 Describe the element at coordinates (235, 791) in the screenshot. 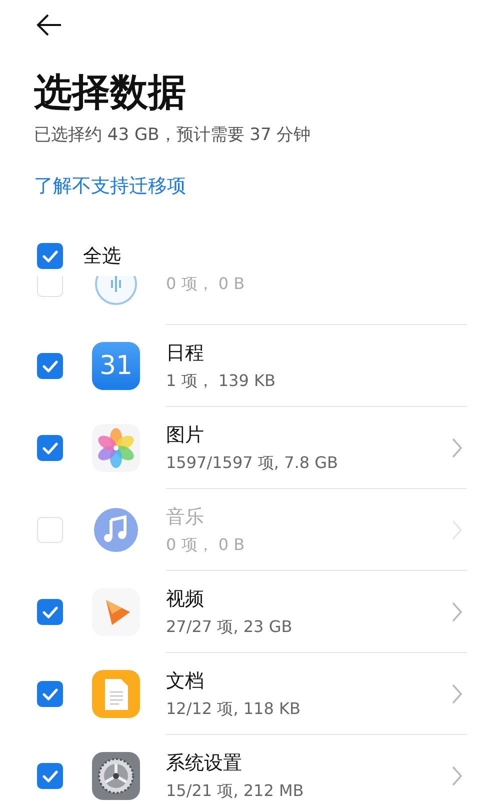

I see `item-detail: 15/21 项, 212 MB` at that location.